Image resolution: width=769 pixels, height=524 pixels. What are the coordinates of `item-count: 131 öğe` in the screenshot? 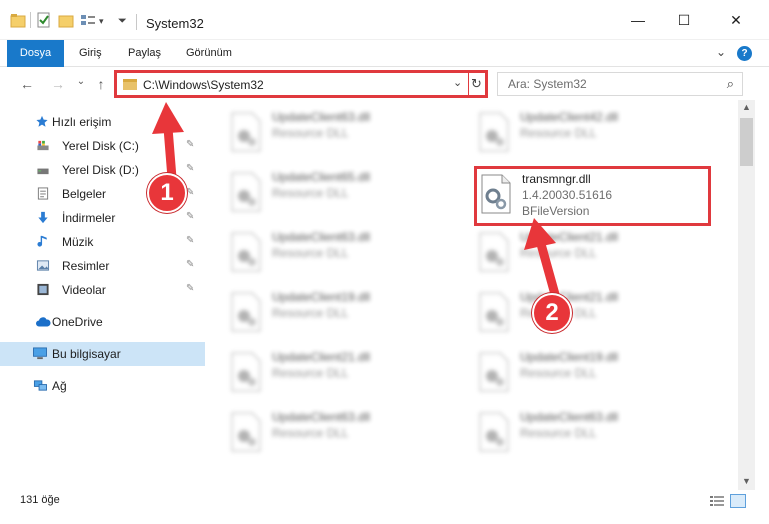 It's located at (40, 500).